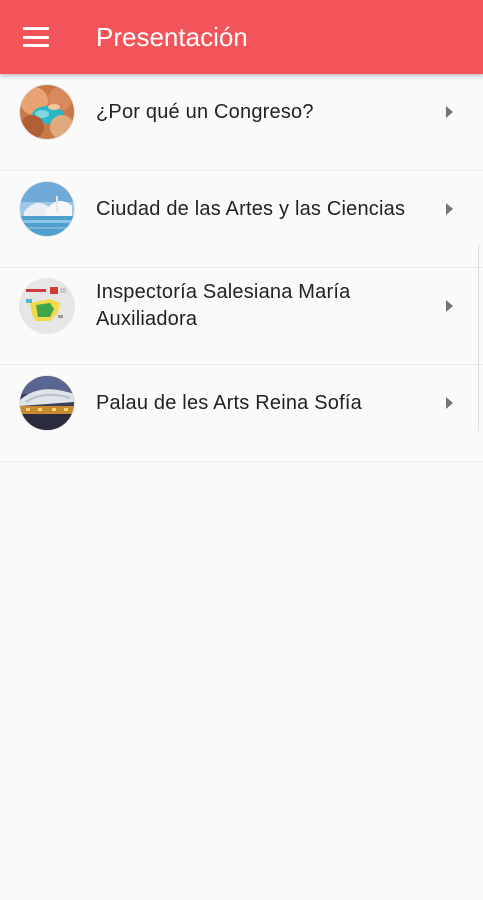  Describe the element at coordinates (47, 403) in the screenshot. I see `palau-arts-thumbnail` at that location.